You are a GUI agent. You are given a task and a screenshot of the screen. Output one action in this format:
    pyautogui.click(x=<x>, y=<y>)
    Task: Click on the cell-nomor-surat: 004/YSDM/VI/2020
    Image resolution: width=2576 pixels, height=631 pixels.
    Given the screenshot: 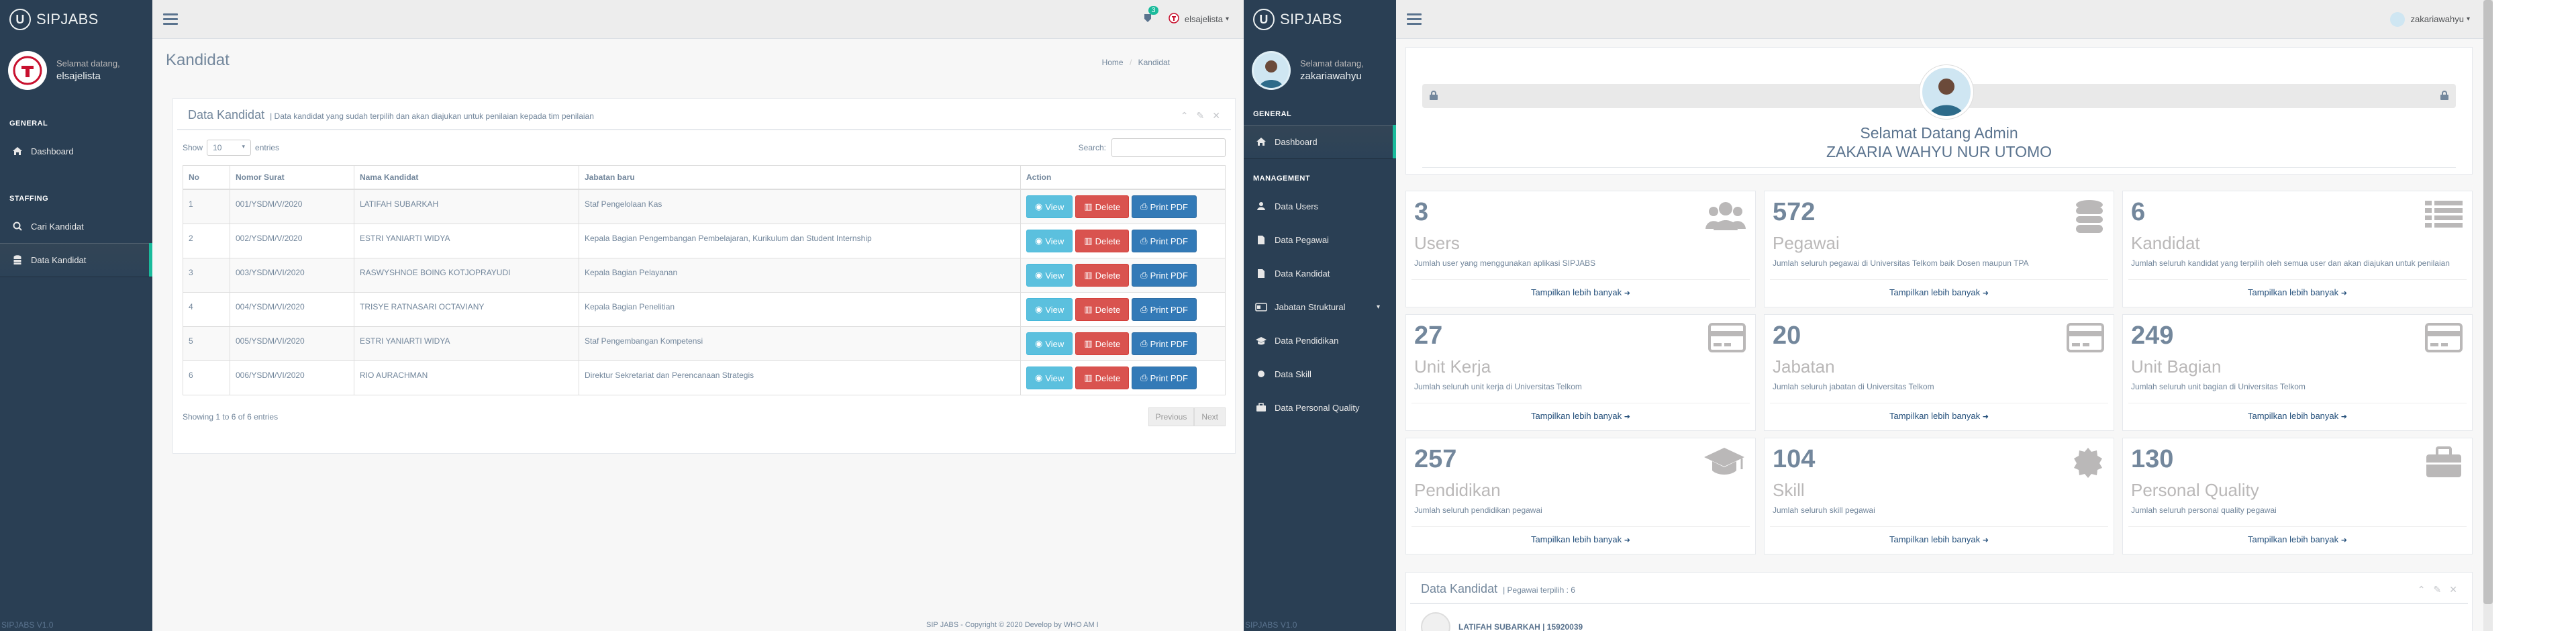 What is the action you would take?
    pyautogui.click(x=292, y=310)
    